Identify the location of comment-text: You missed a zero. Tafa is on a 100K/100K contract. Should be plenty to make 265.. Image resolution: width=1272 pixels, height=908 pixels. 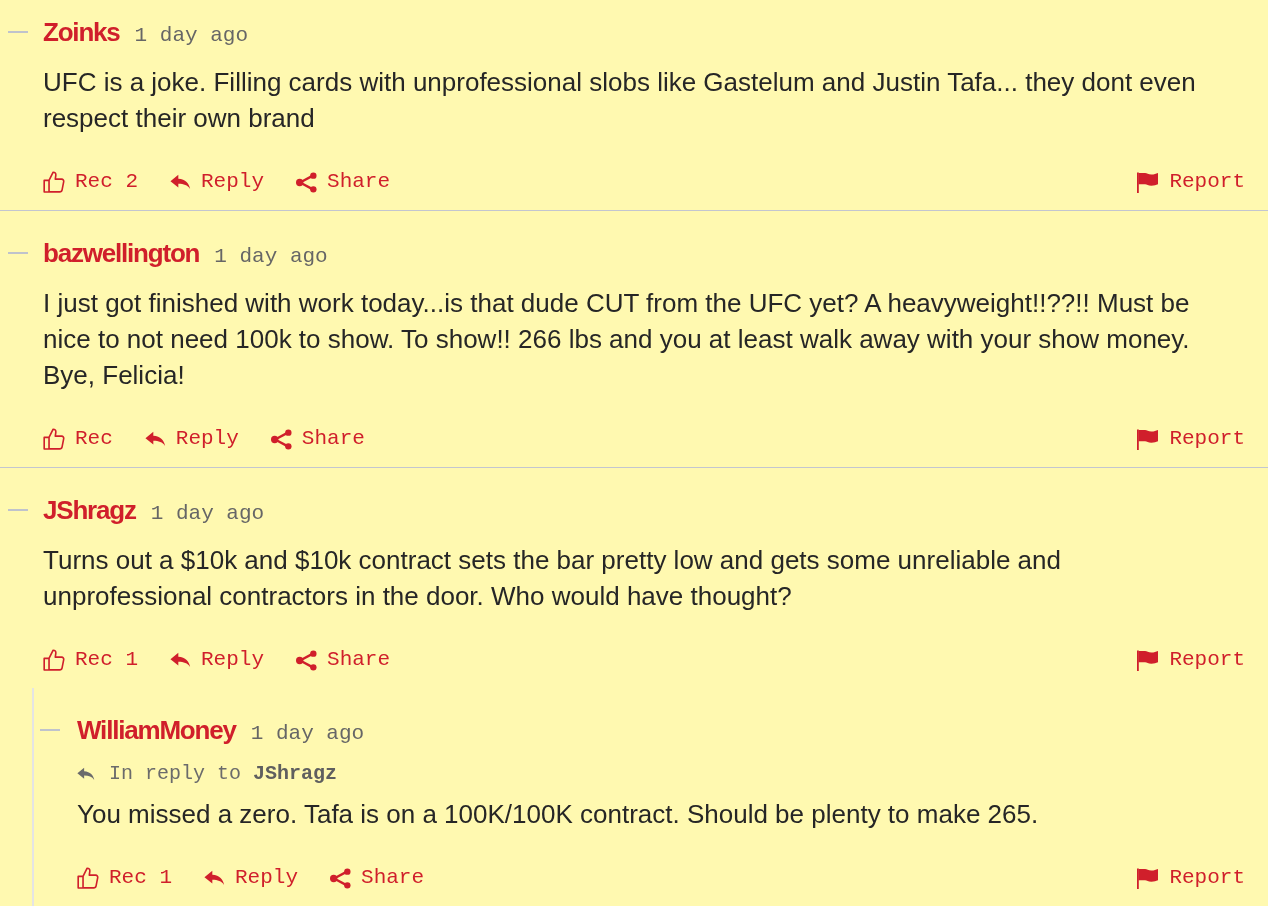
(558, 814).